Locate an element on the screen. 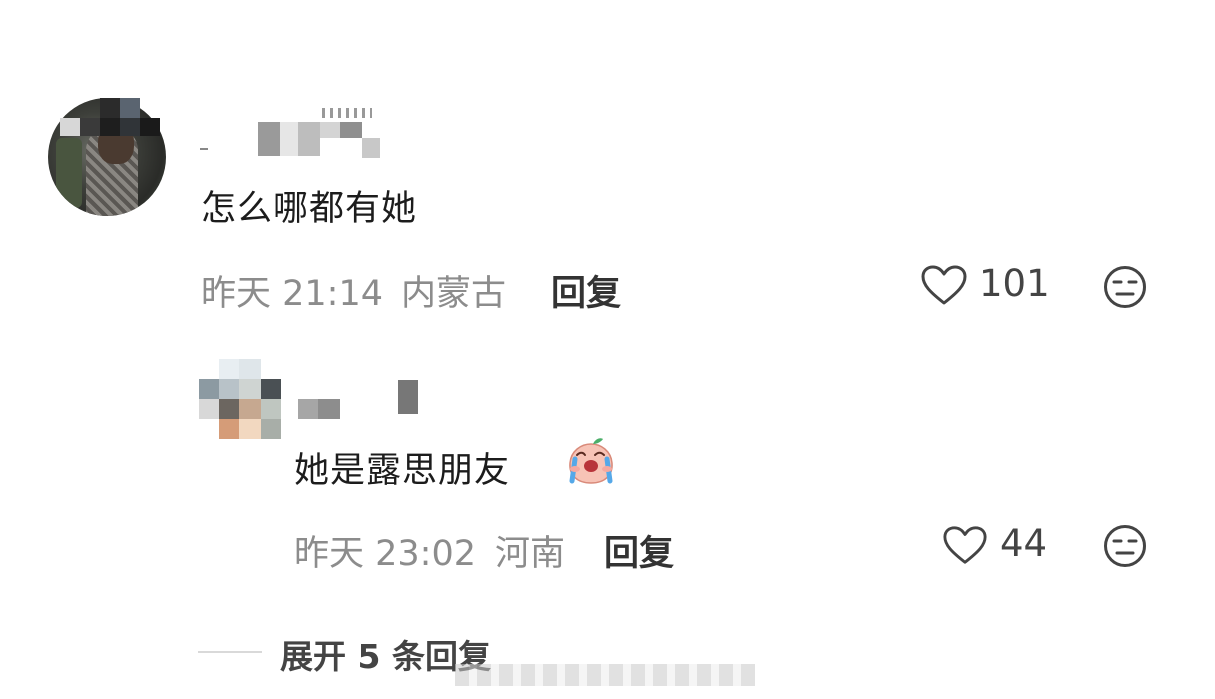  reply-location: 河南 is located at coordinates (530, 554).